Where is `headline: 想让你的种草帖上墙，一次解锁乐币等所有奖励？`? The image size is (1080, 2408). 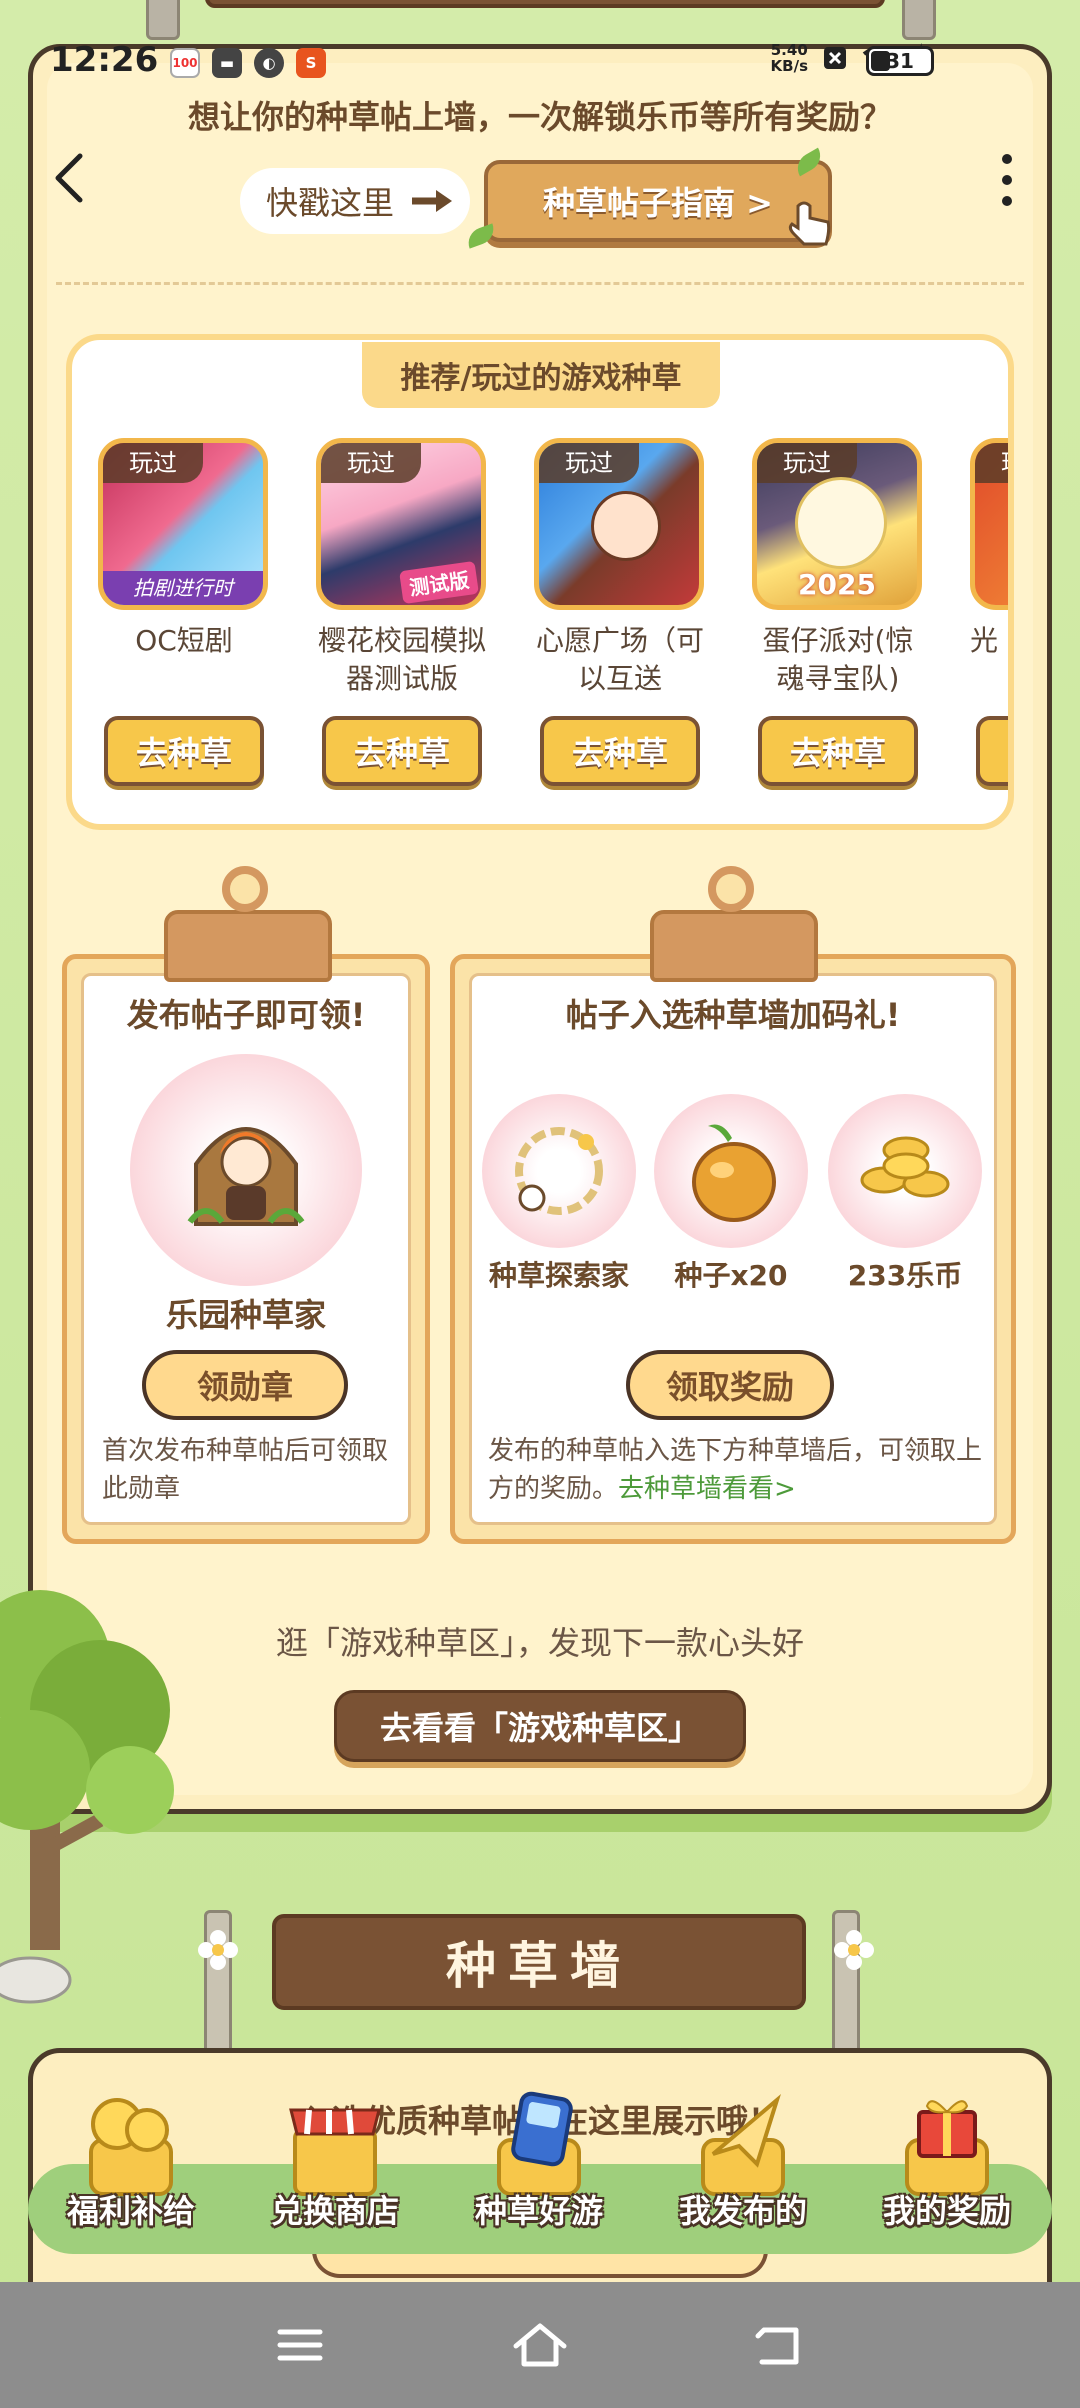 headline: 想让你的种草帖上墙，一次解锁乐币等所有奖励？ is located at coordinates (539, 117).